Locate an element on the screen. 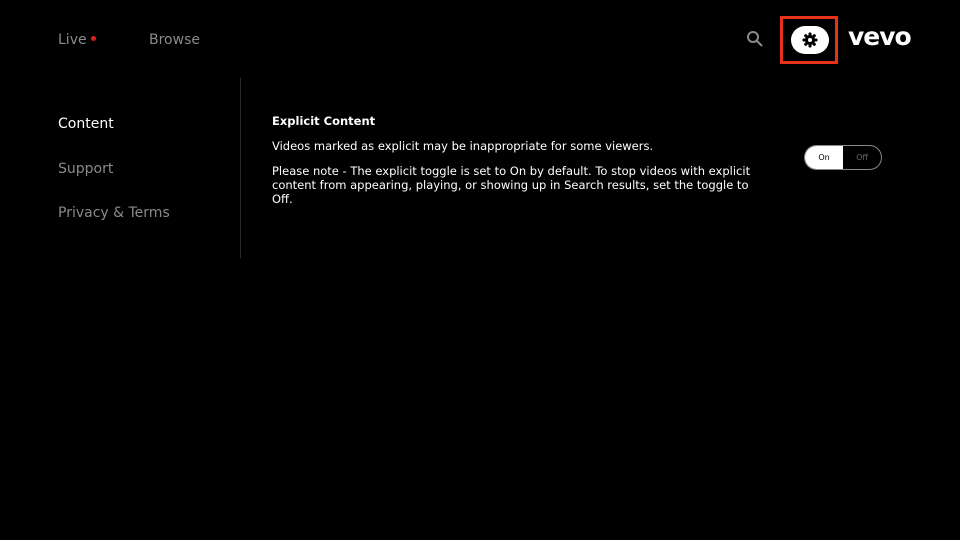 The width and height of the screenshot is (960, 540). sidebar-item-content: Content is located at coordinates (86, 124).